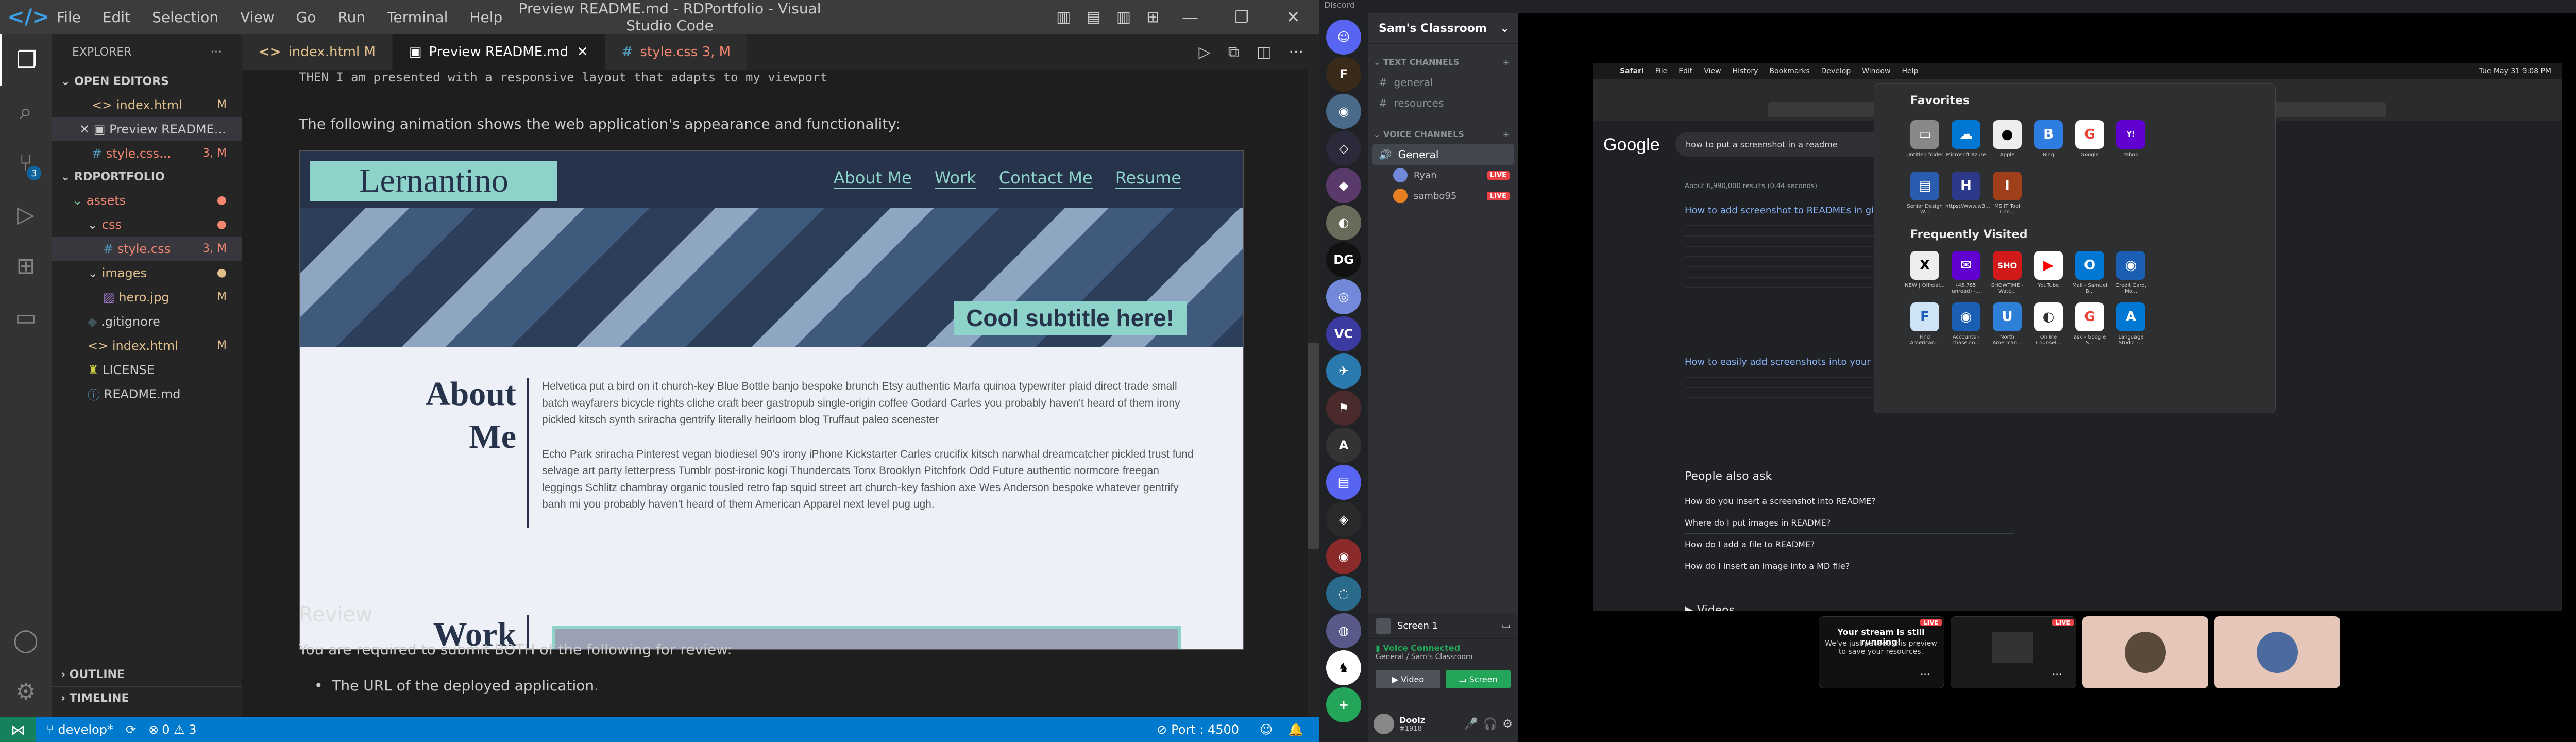 This screenshot has height=742, width=2576. What do you see at coordinates (1479, 679) in the screenshot?
I see `screen-share-button: ▭ Screen` at bounding box center [1479, 679].